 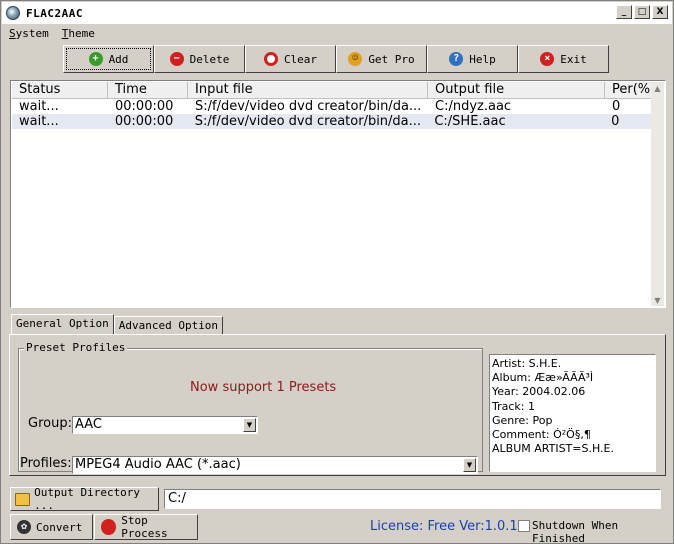 What do you see at coordinates (444, 526) in the screenshot?
I see `license-text: License: Free Ver:1.0.1` at bounding box center [444, 526].